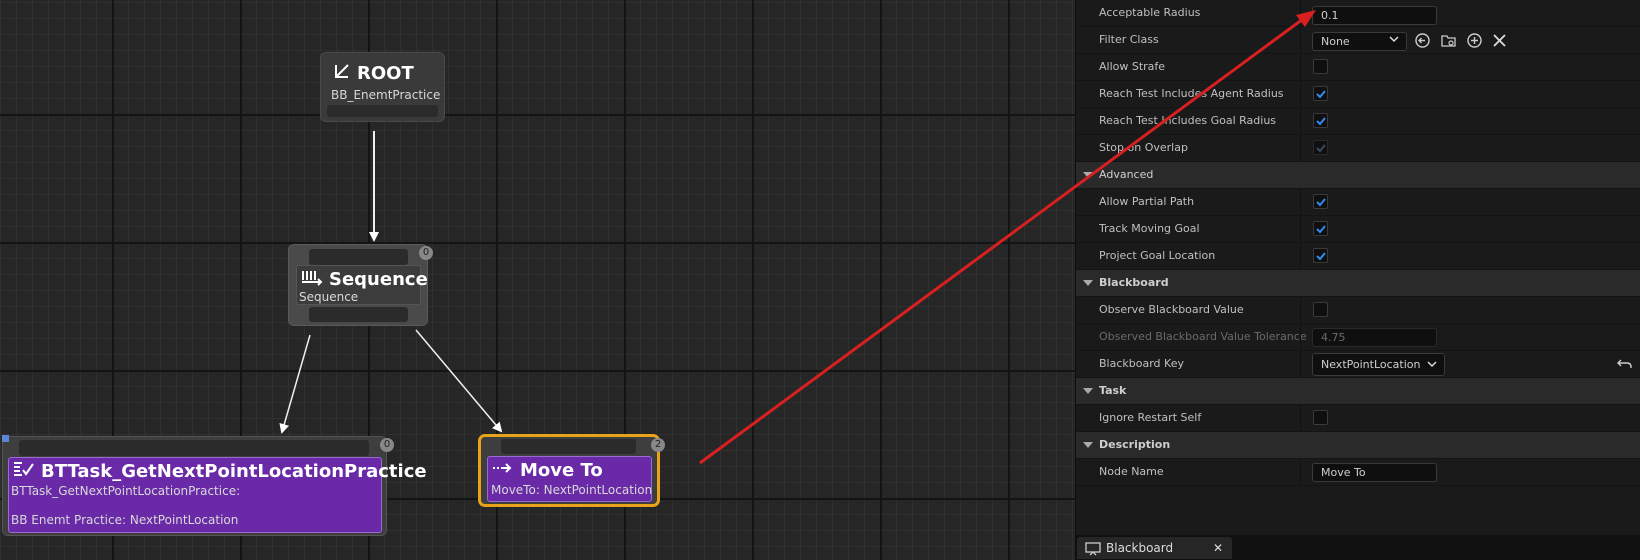  Describe the element at coordinates (1147, 201) in the screenshot. I see `allow-partial-label: Allow Partial Path` at that location.